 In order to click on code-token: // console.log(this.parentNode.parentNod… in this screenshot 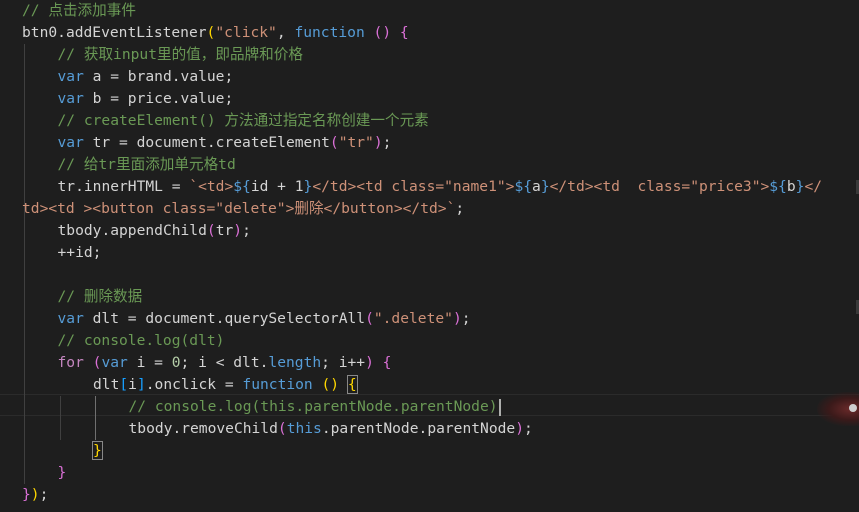, I will do `click(313, 406)`.